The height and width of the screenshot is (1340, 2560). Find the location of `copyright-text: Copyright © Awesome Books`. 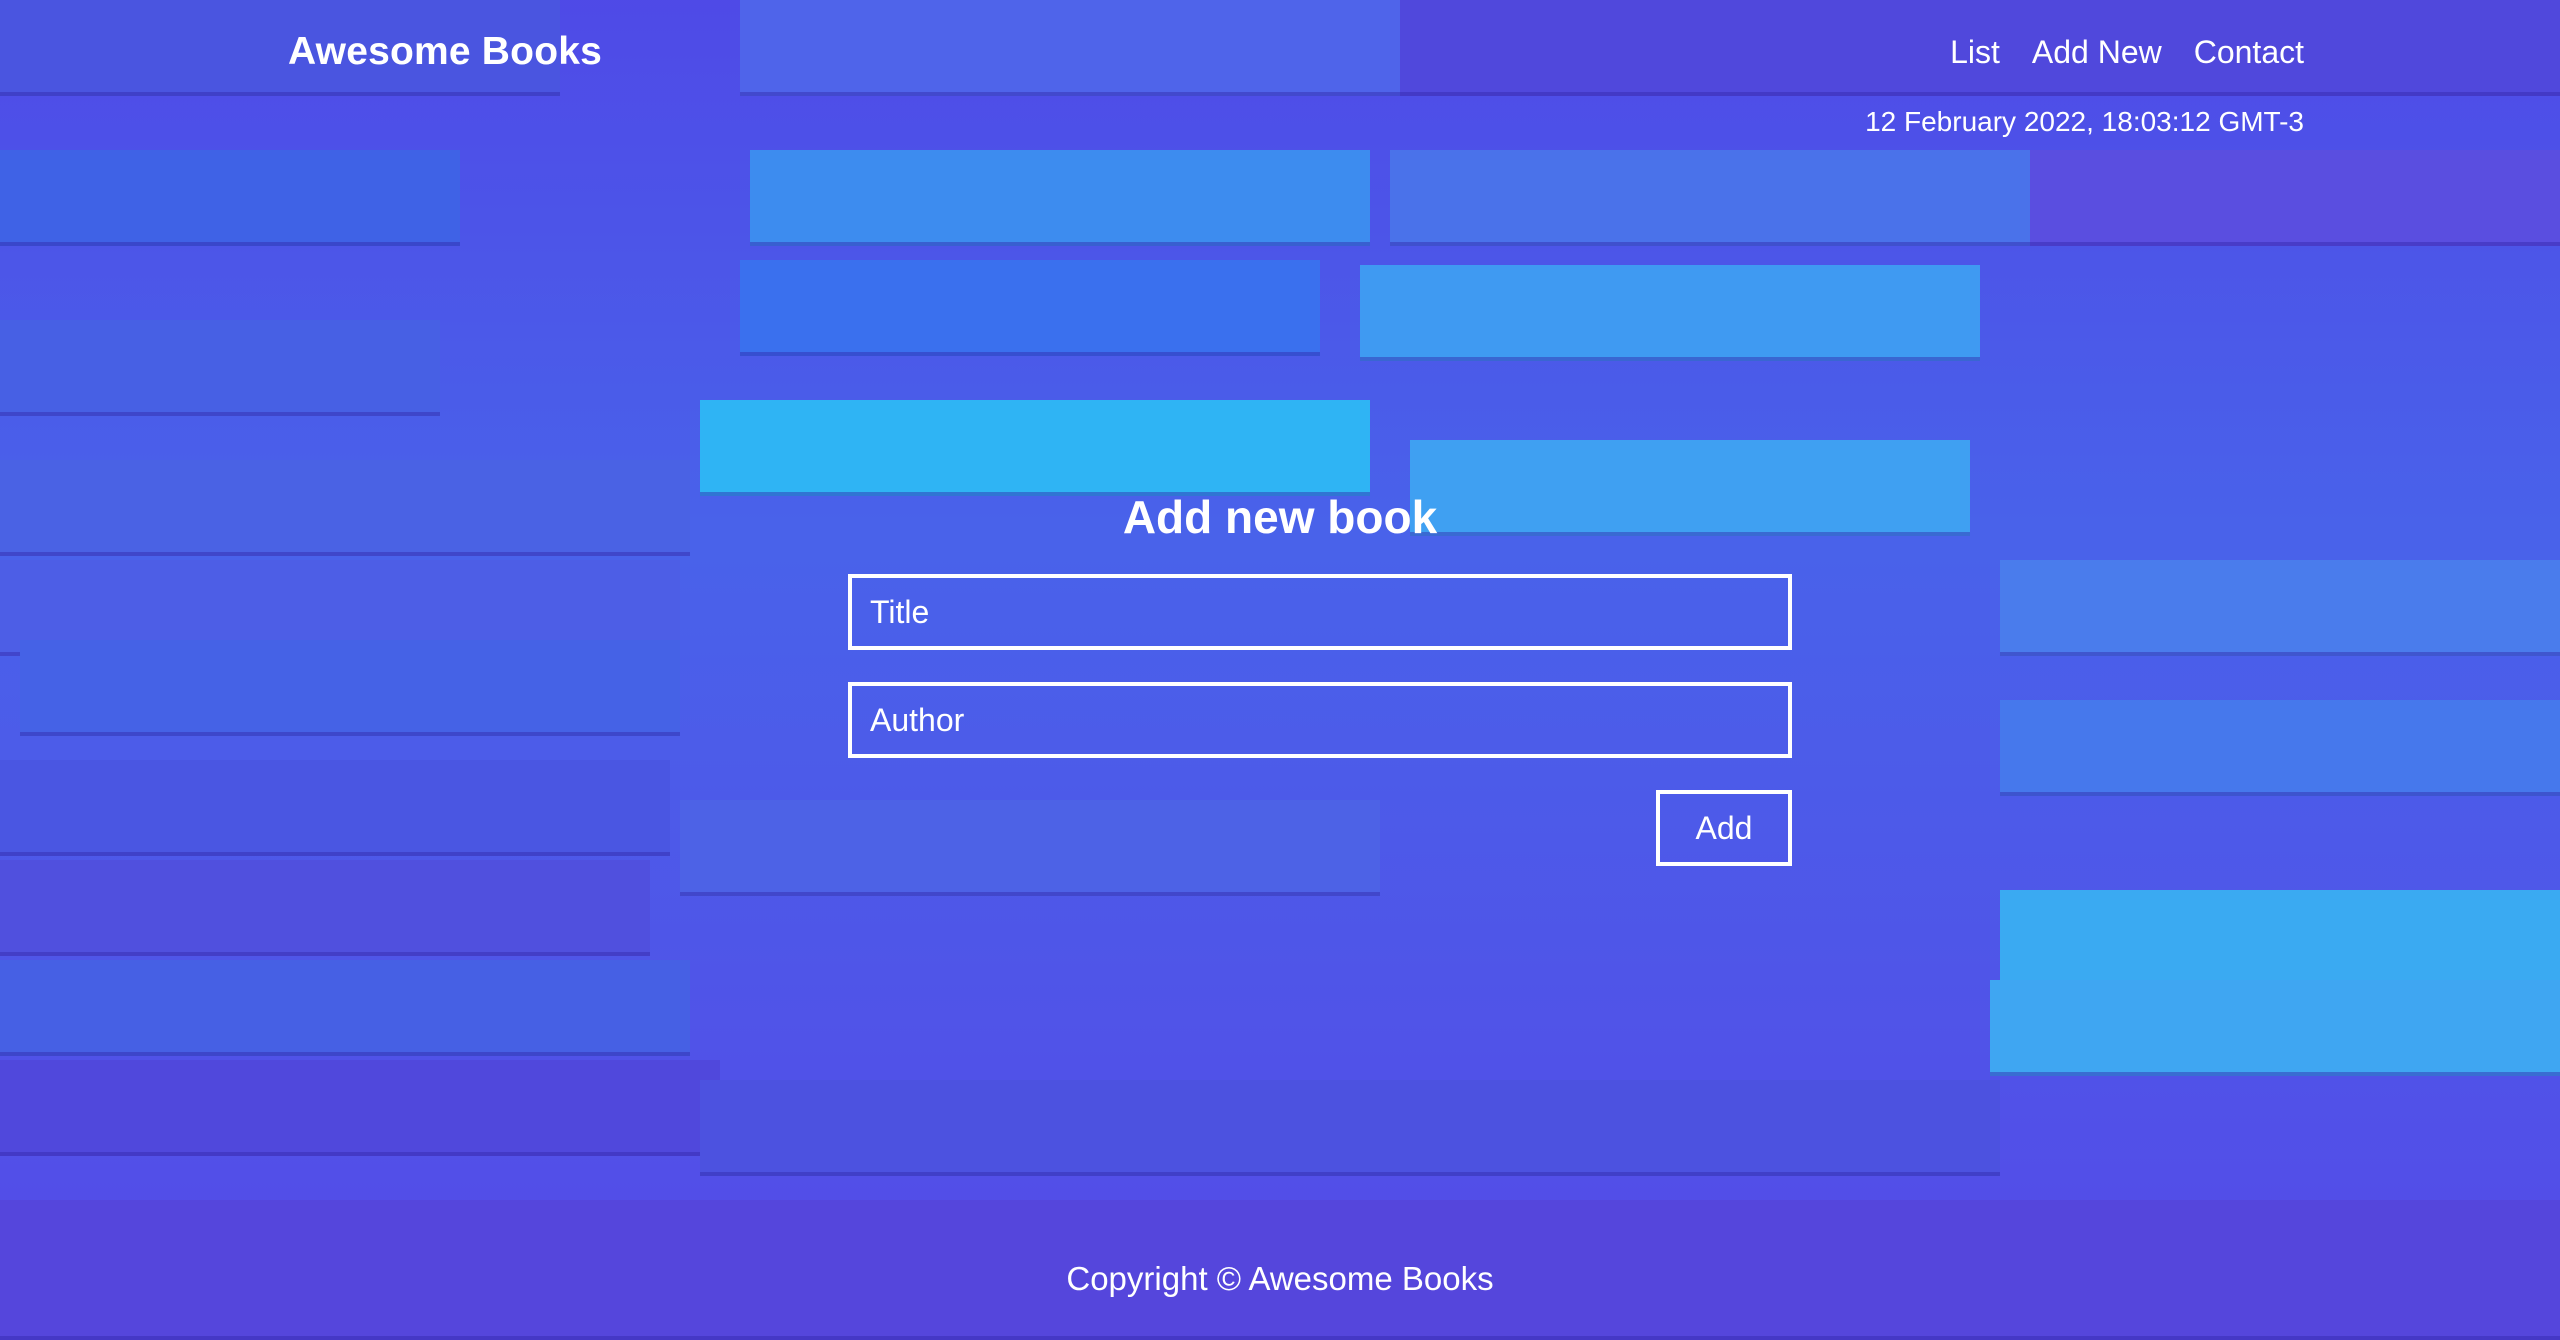

copyright-text: Copyright © Awesome Books is located at coordinates (1280, 1278).